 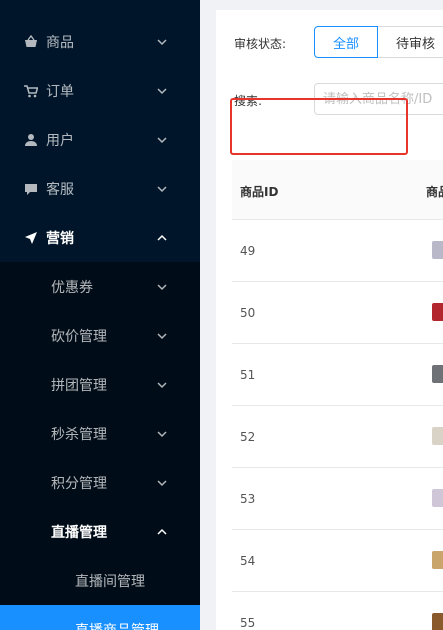 What do you see at coordinates (60, 91) in the screenshot?
I see `menu-label: 订单` at bounding box center [60, 91].